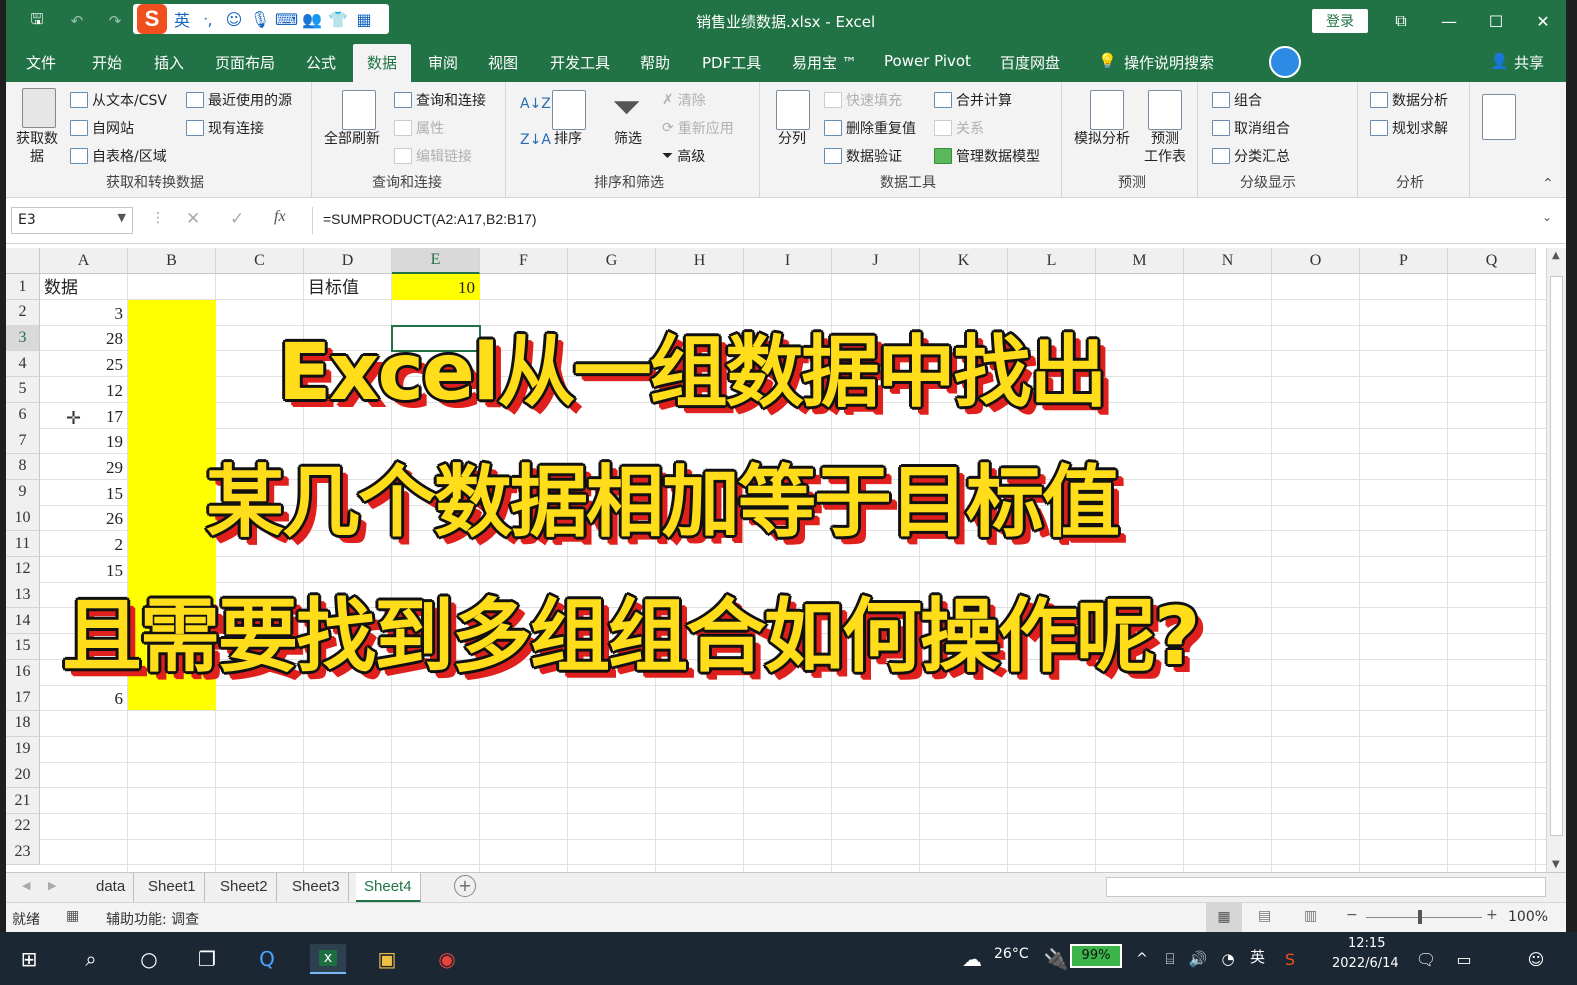 The width and height of the screenshot is (1577, 985). Describe the element at coordinates (23, 338) in the screenshot. I see `row-header-3: 3` at that location.